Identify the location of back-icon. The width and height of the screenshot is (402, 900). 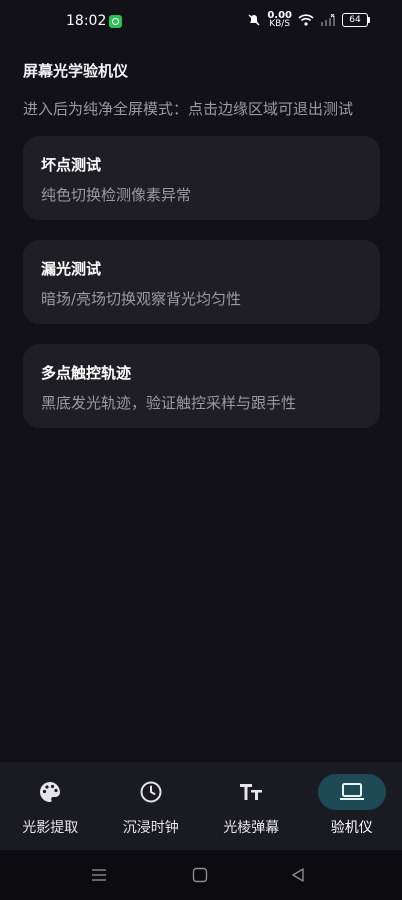
(298, 875).